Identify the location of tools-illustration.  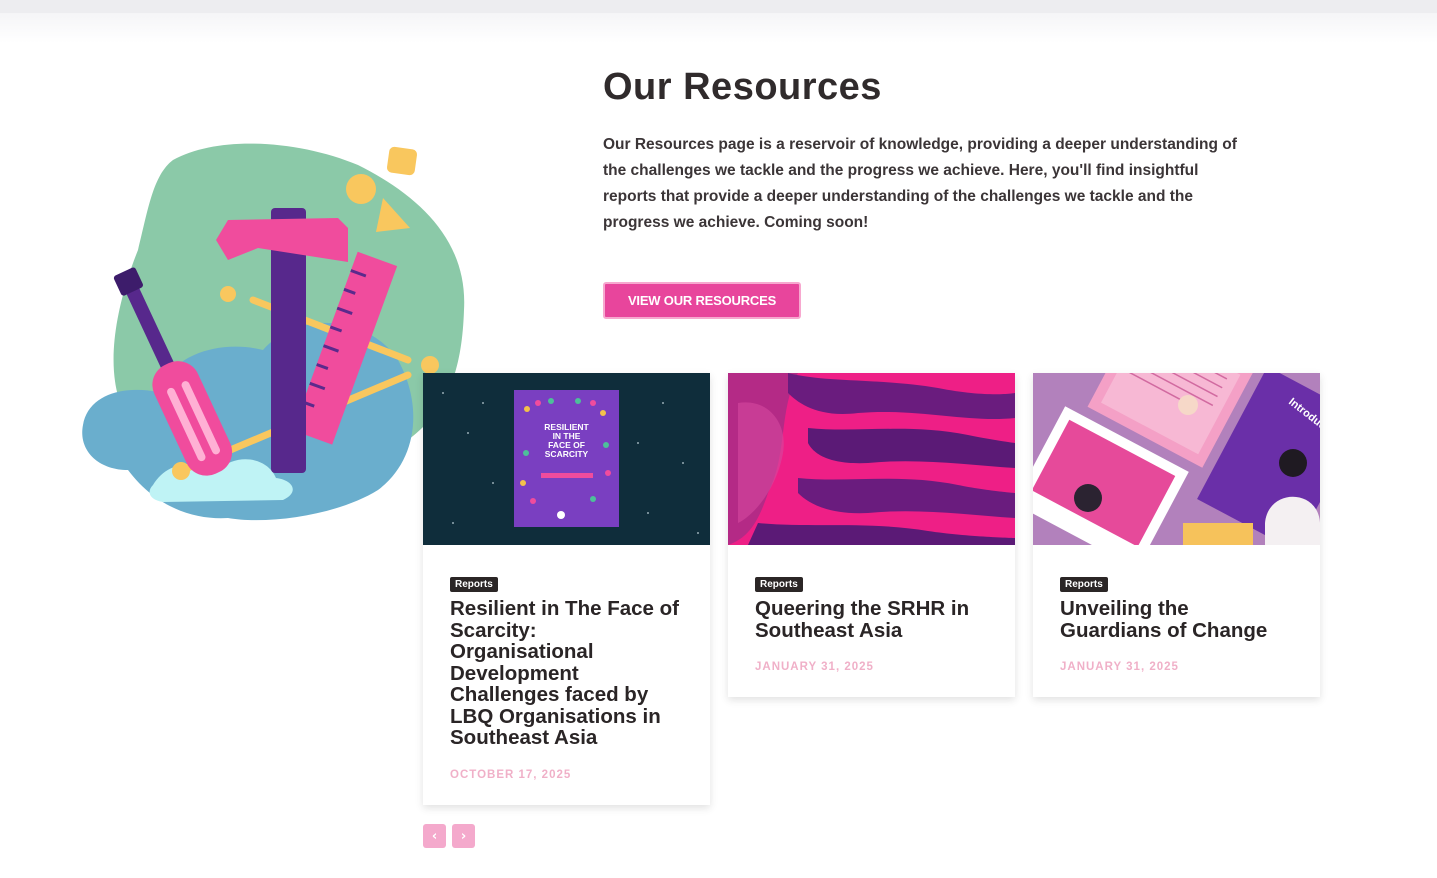
(273, 332).